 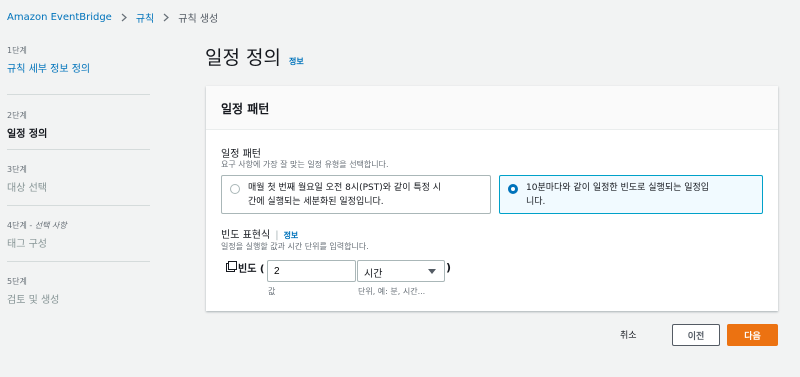 I want to click on cancel-button: 취소, so click(x=628, y=334).